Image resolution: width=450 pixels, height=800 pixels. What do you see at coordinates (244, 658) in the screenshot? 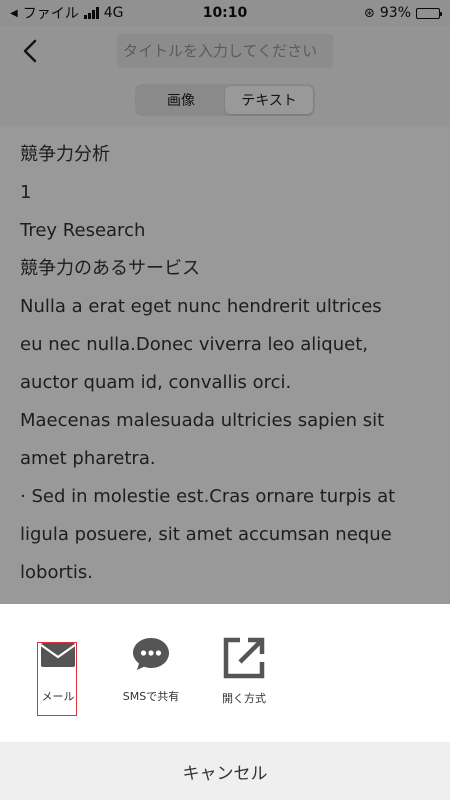
I see `open-external-icon` at bounding box center [244, 658].